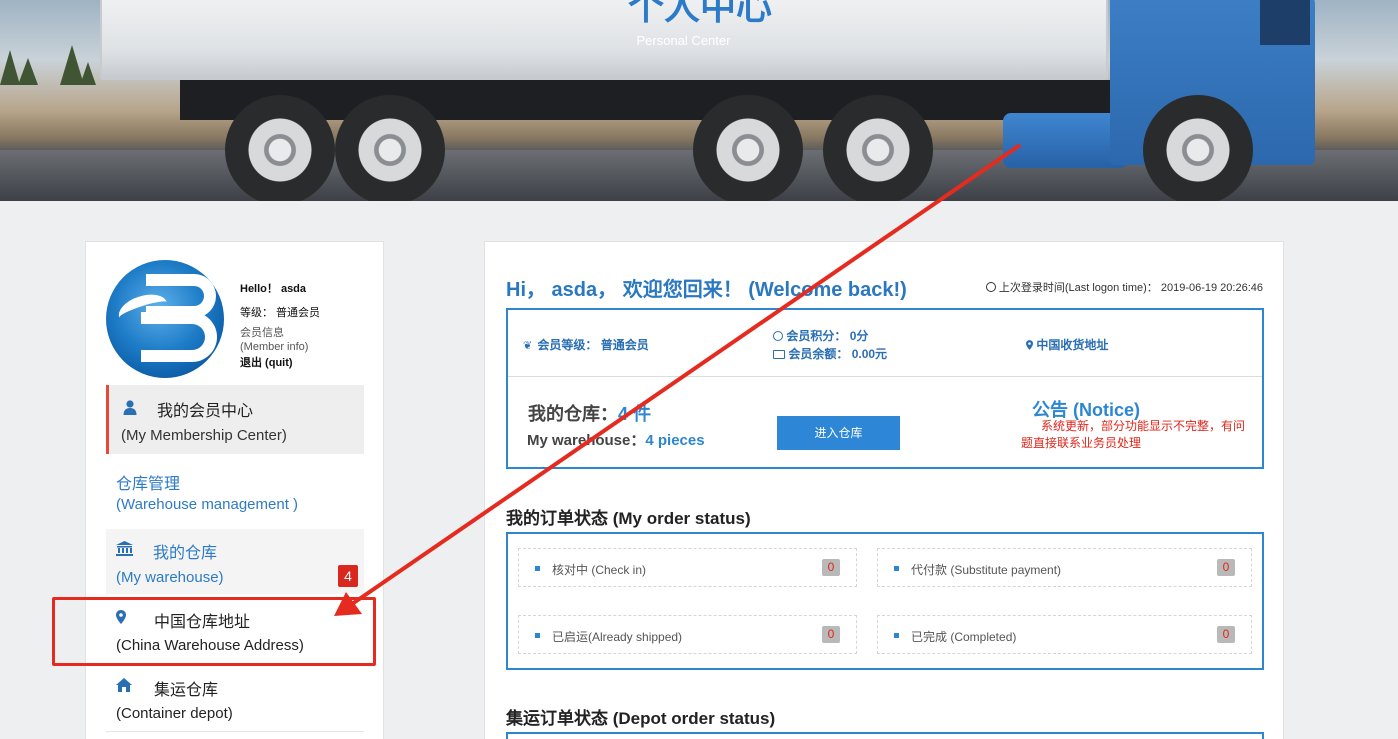 The image size is (1398, 739). I want to click on status-label: 已启运(Already shipped), so click(617, 637).